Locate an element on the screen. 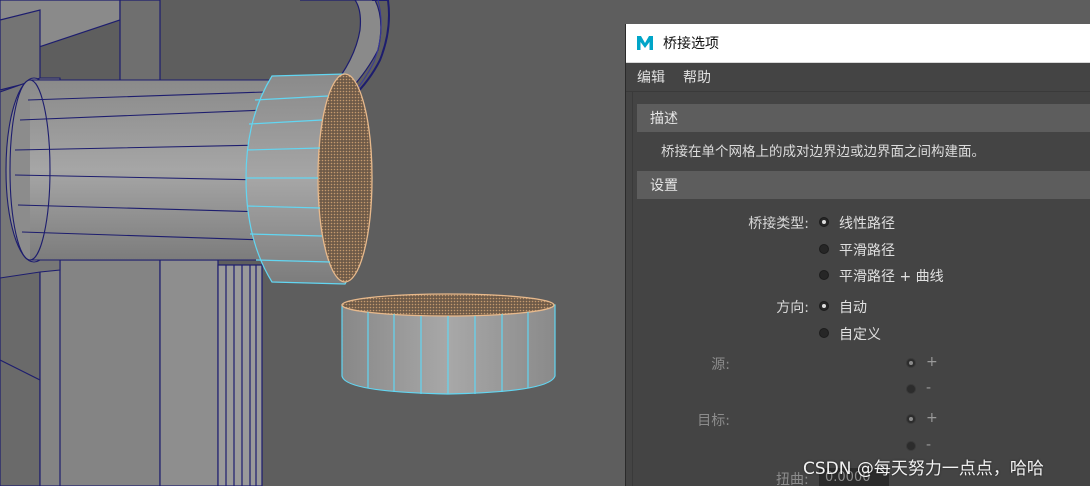  menu-bar: 编辑 帮助 is located at coordinates (858, 77).